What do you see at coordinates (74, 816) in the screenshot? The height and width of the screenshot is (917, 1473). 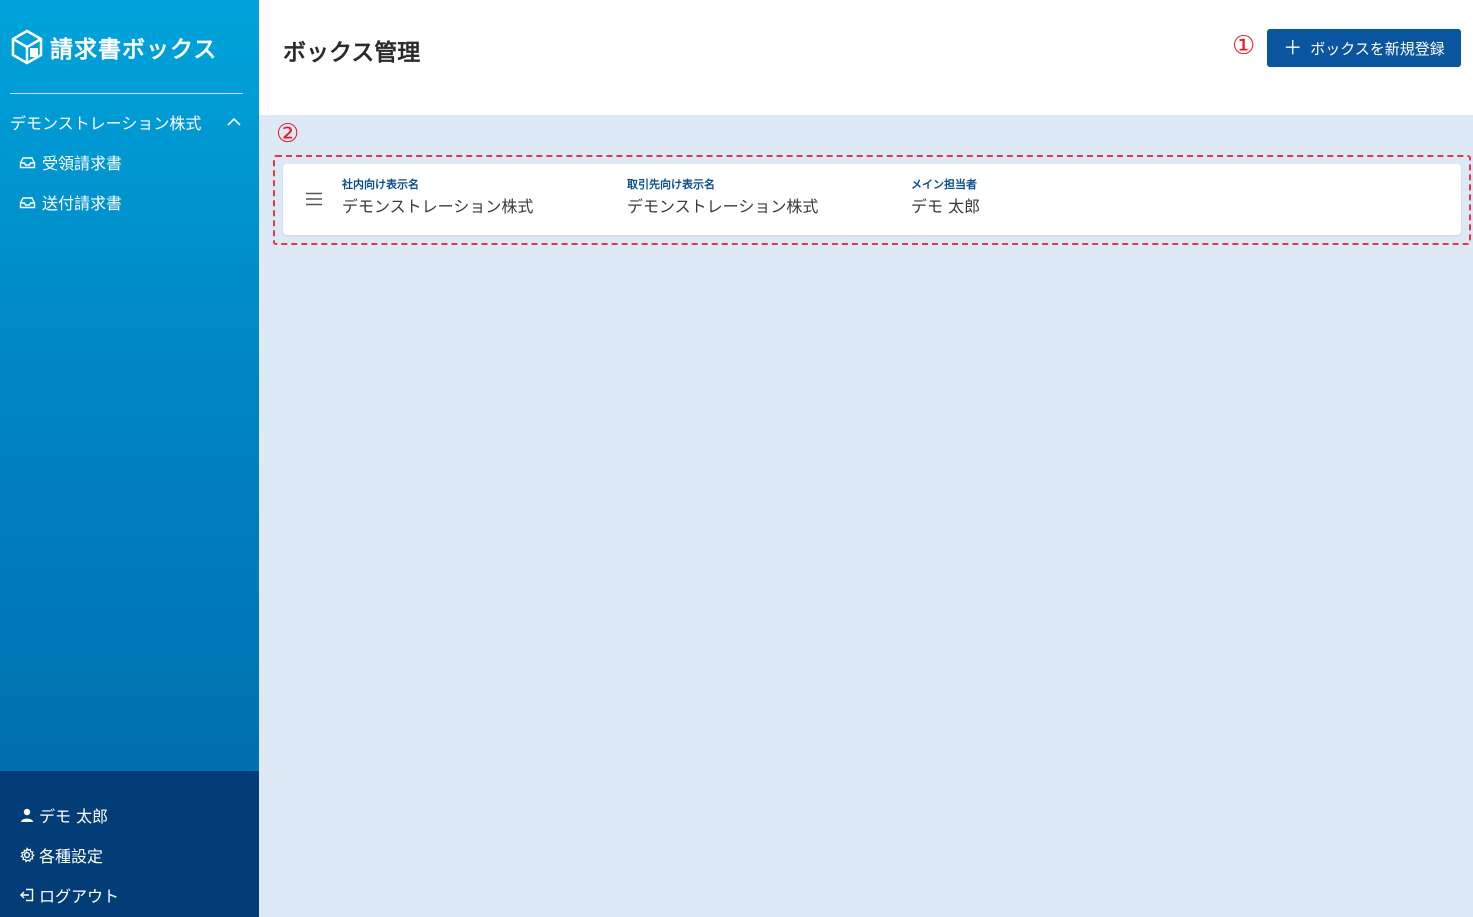 I see `user-name: デモ 太郎` at bounding box center [74, 816].